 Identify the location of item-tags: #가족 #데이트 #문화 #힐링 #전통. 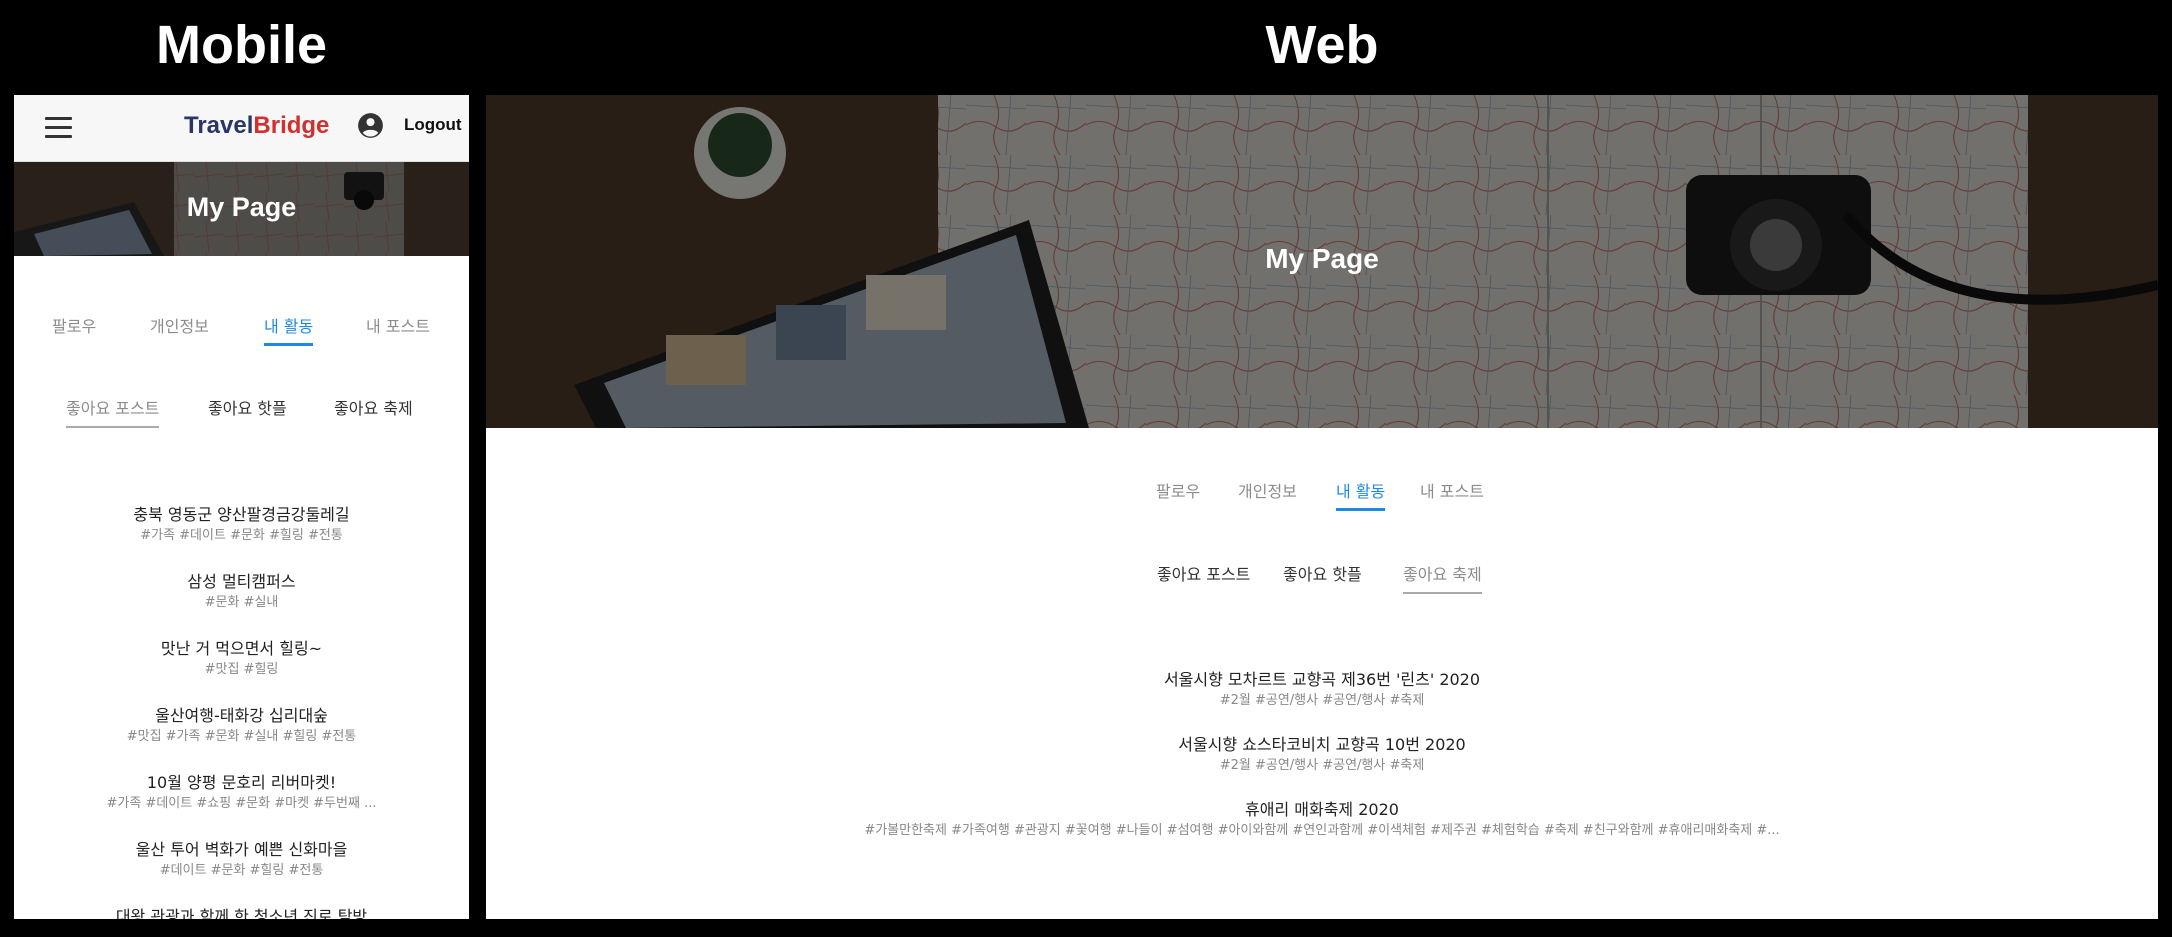
(241, 535).